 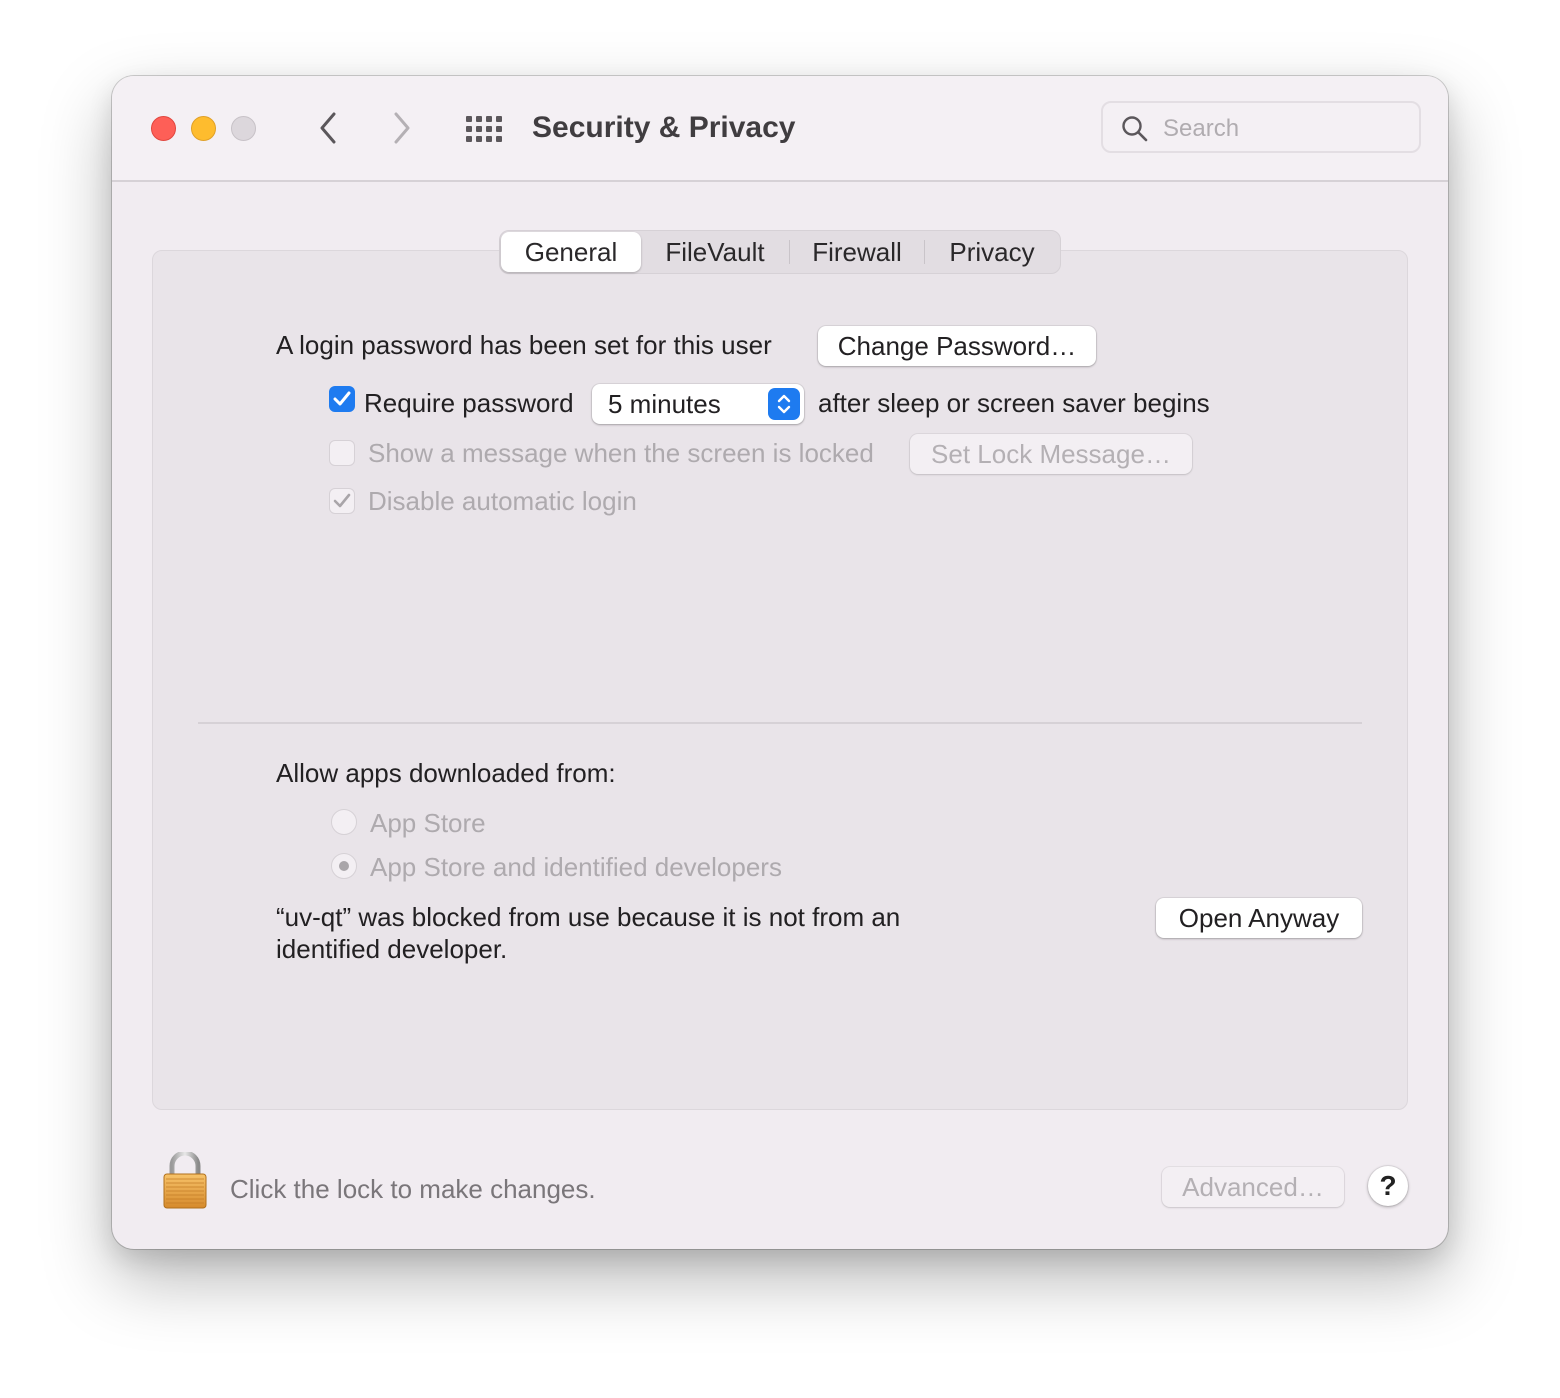 I want to click on back-button, so click(x=328, y=128).